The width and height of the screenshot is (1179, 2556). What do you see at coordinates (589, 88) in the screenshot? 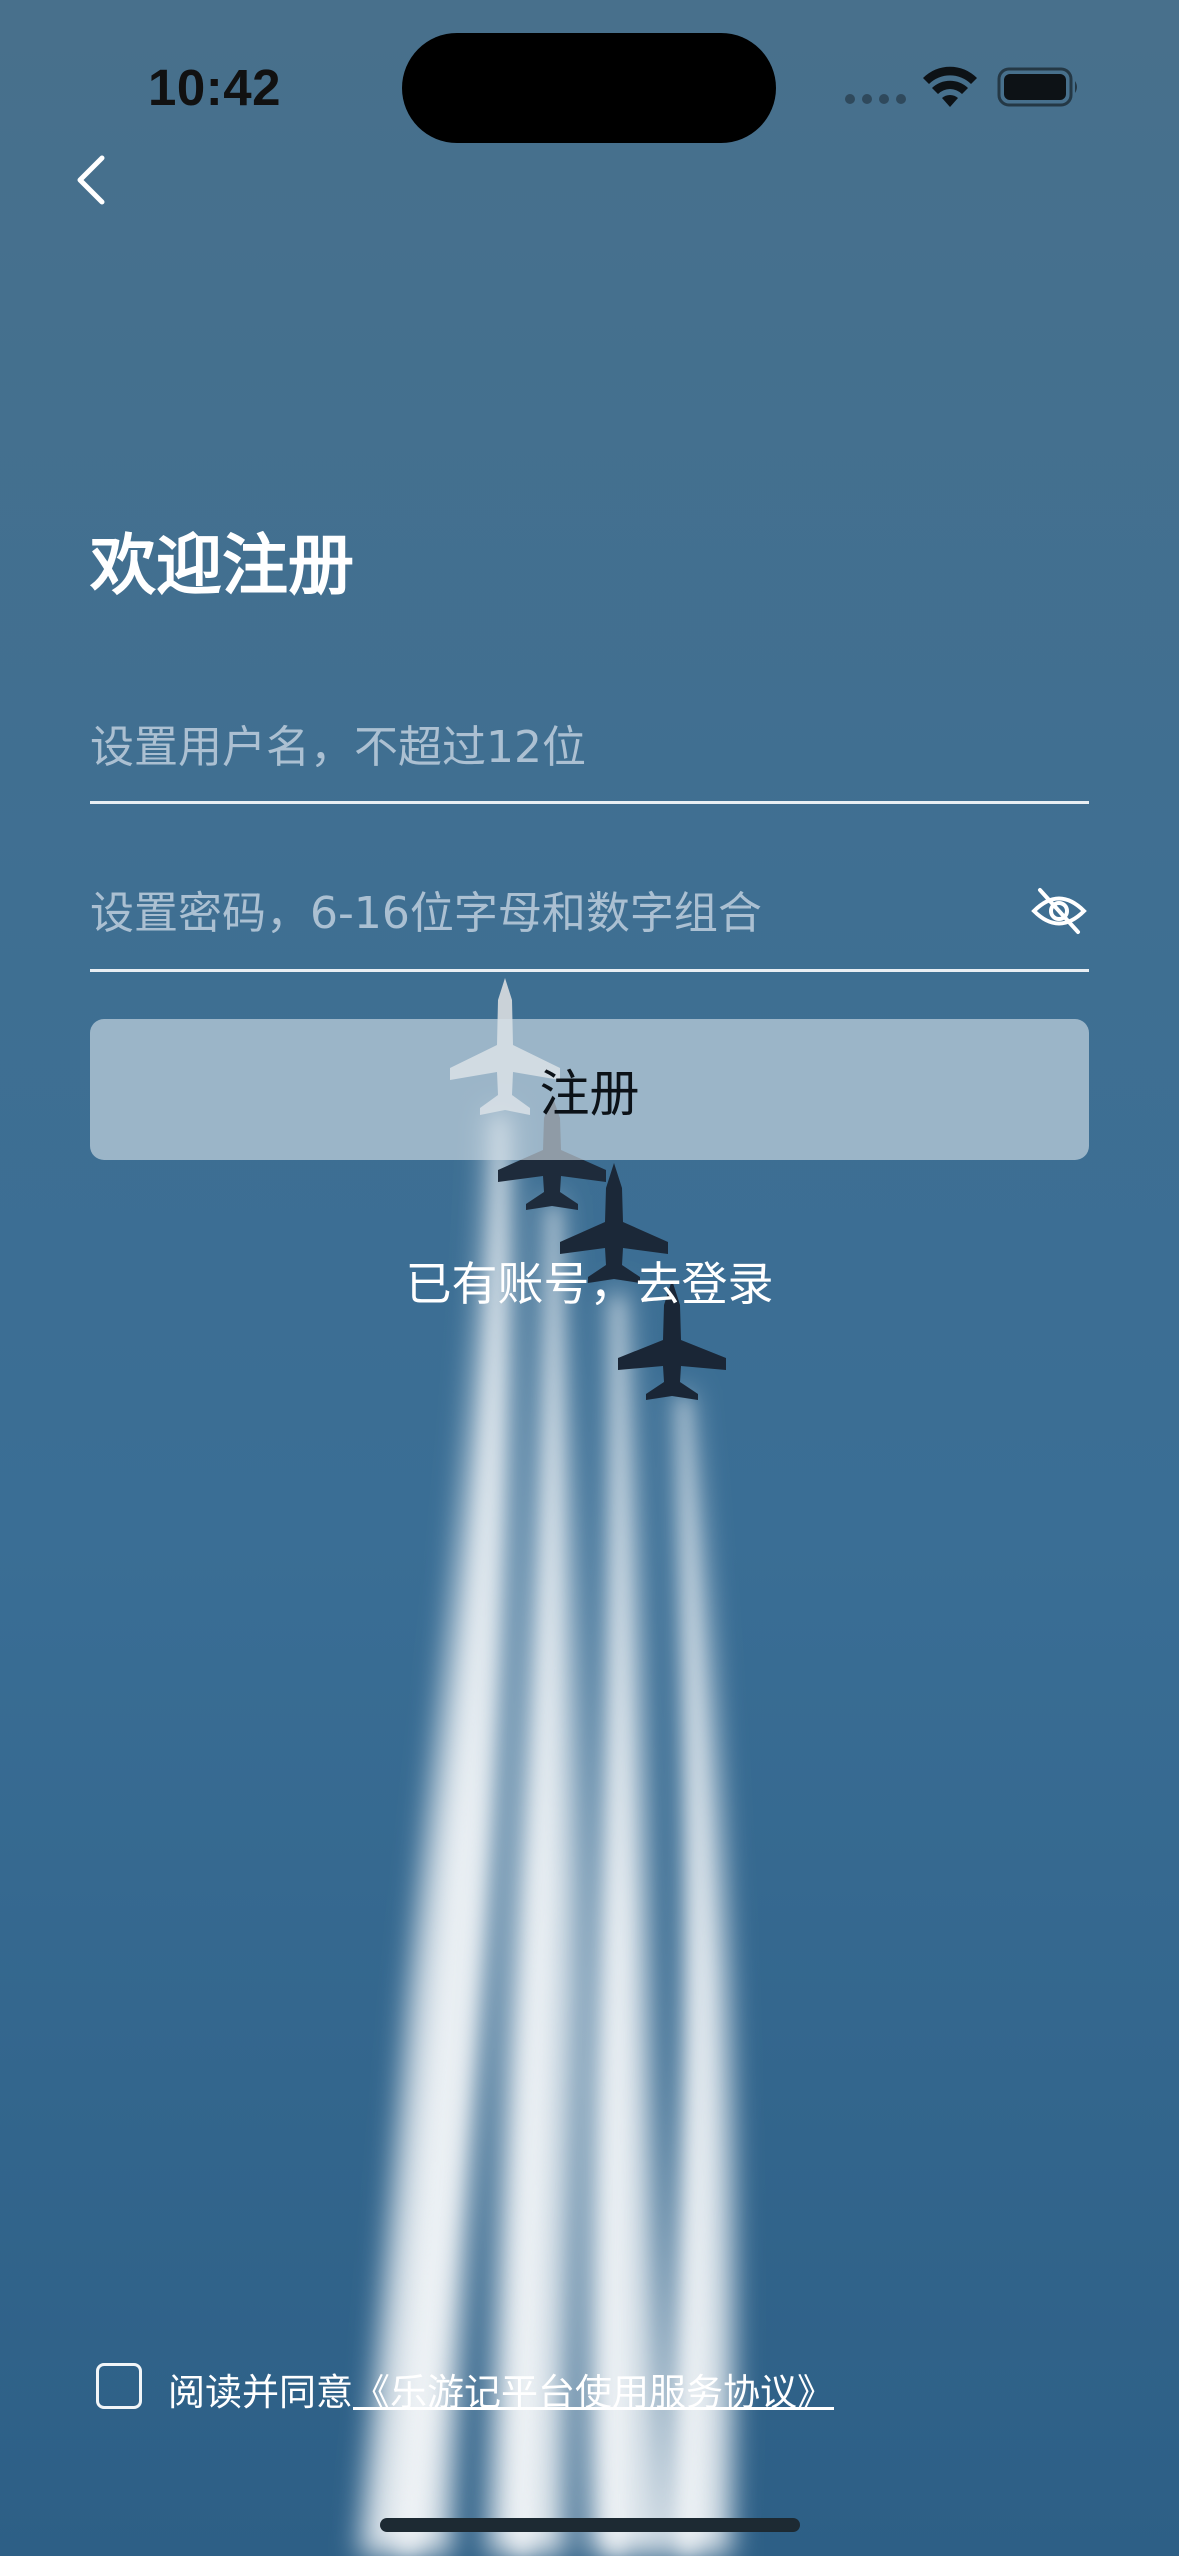
I see `dynamic-island` at bounding box center [589, 88].